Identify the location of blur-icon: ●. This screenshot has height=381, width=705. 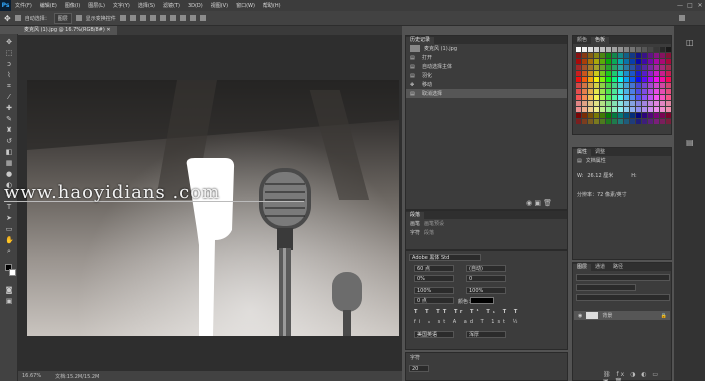
(9, 174).